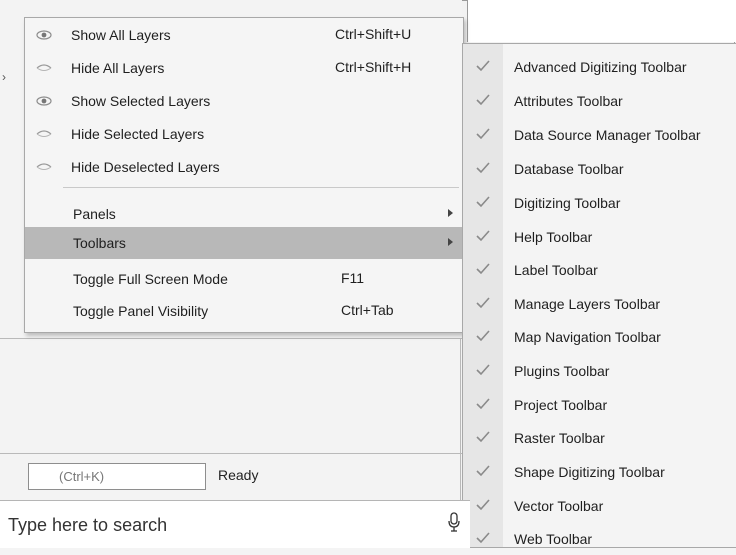 The width and height of the screenshot is (736, 555). Describe the element at coordinates (117, 476) in the screenshot. I see `locator-search-input: (Ctrl+K)` at that location.